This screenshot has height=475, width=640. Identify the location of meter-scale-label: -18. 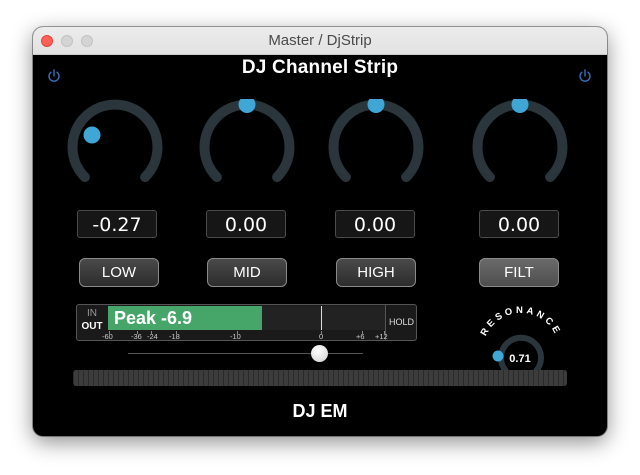
(174, 336).